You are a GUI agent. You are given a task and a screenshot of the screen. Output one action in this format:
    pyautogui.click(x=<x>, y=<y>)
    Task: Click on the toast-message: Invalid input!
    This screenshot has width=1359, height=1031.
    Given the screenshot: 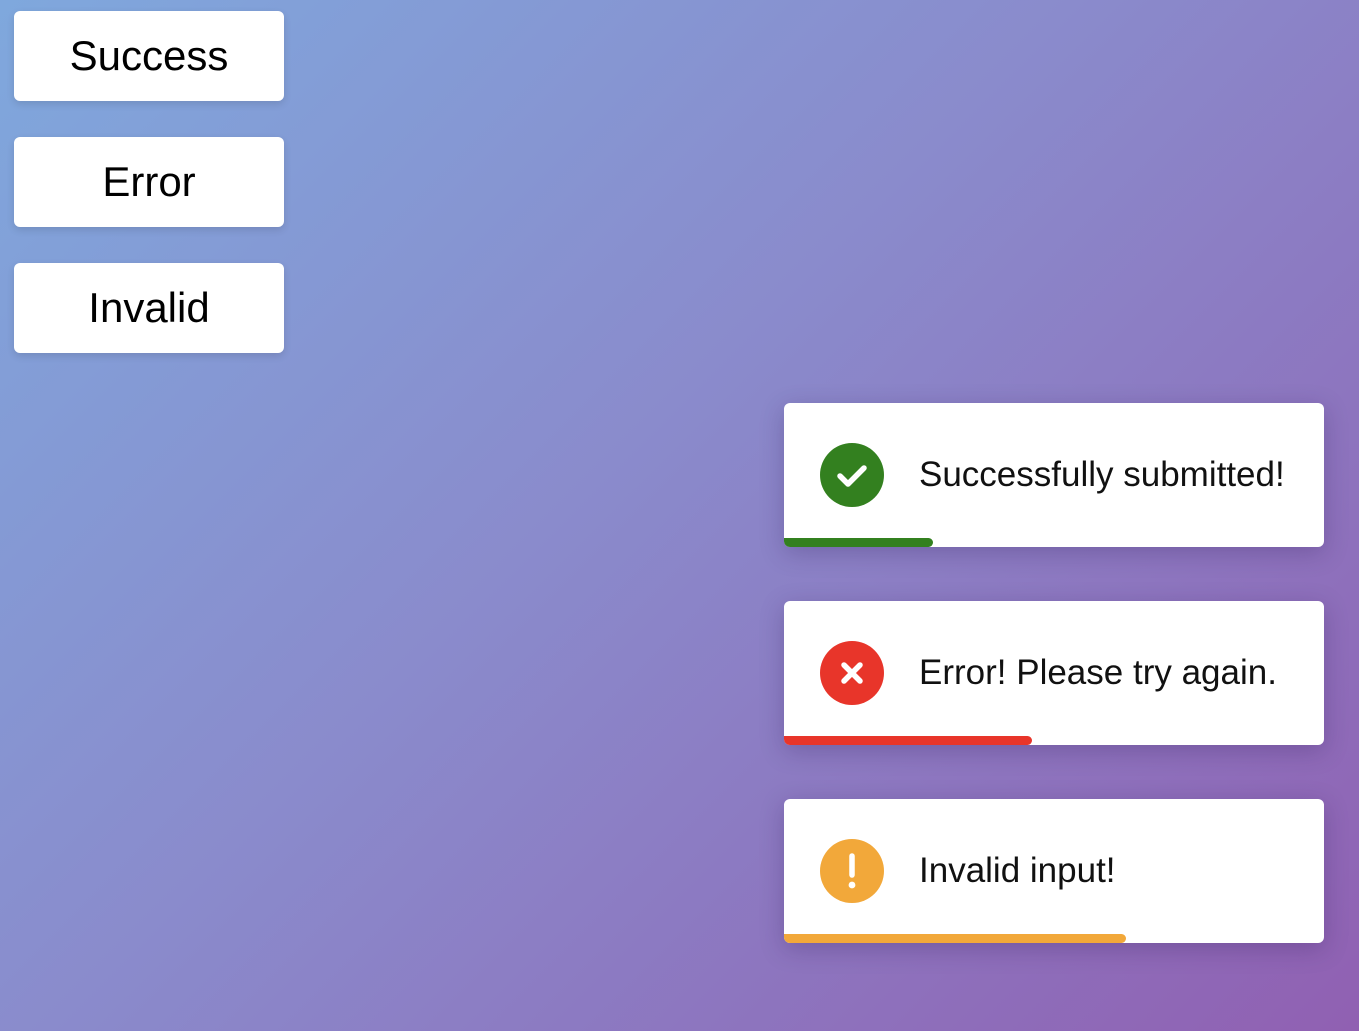 What is the action you would take?
    pyautogui.click(x=1017, y=870)
    